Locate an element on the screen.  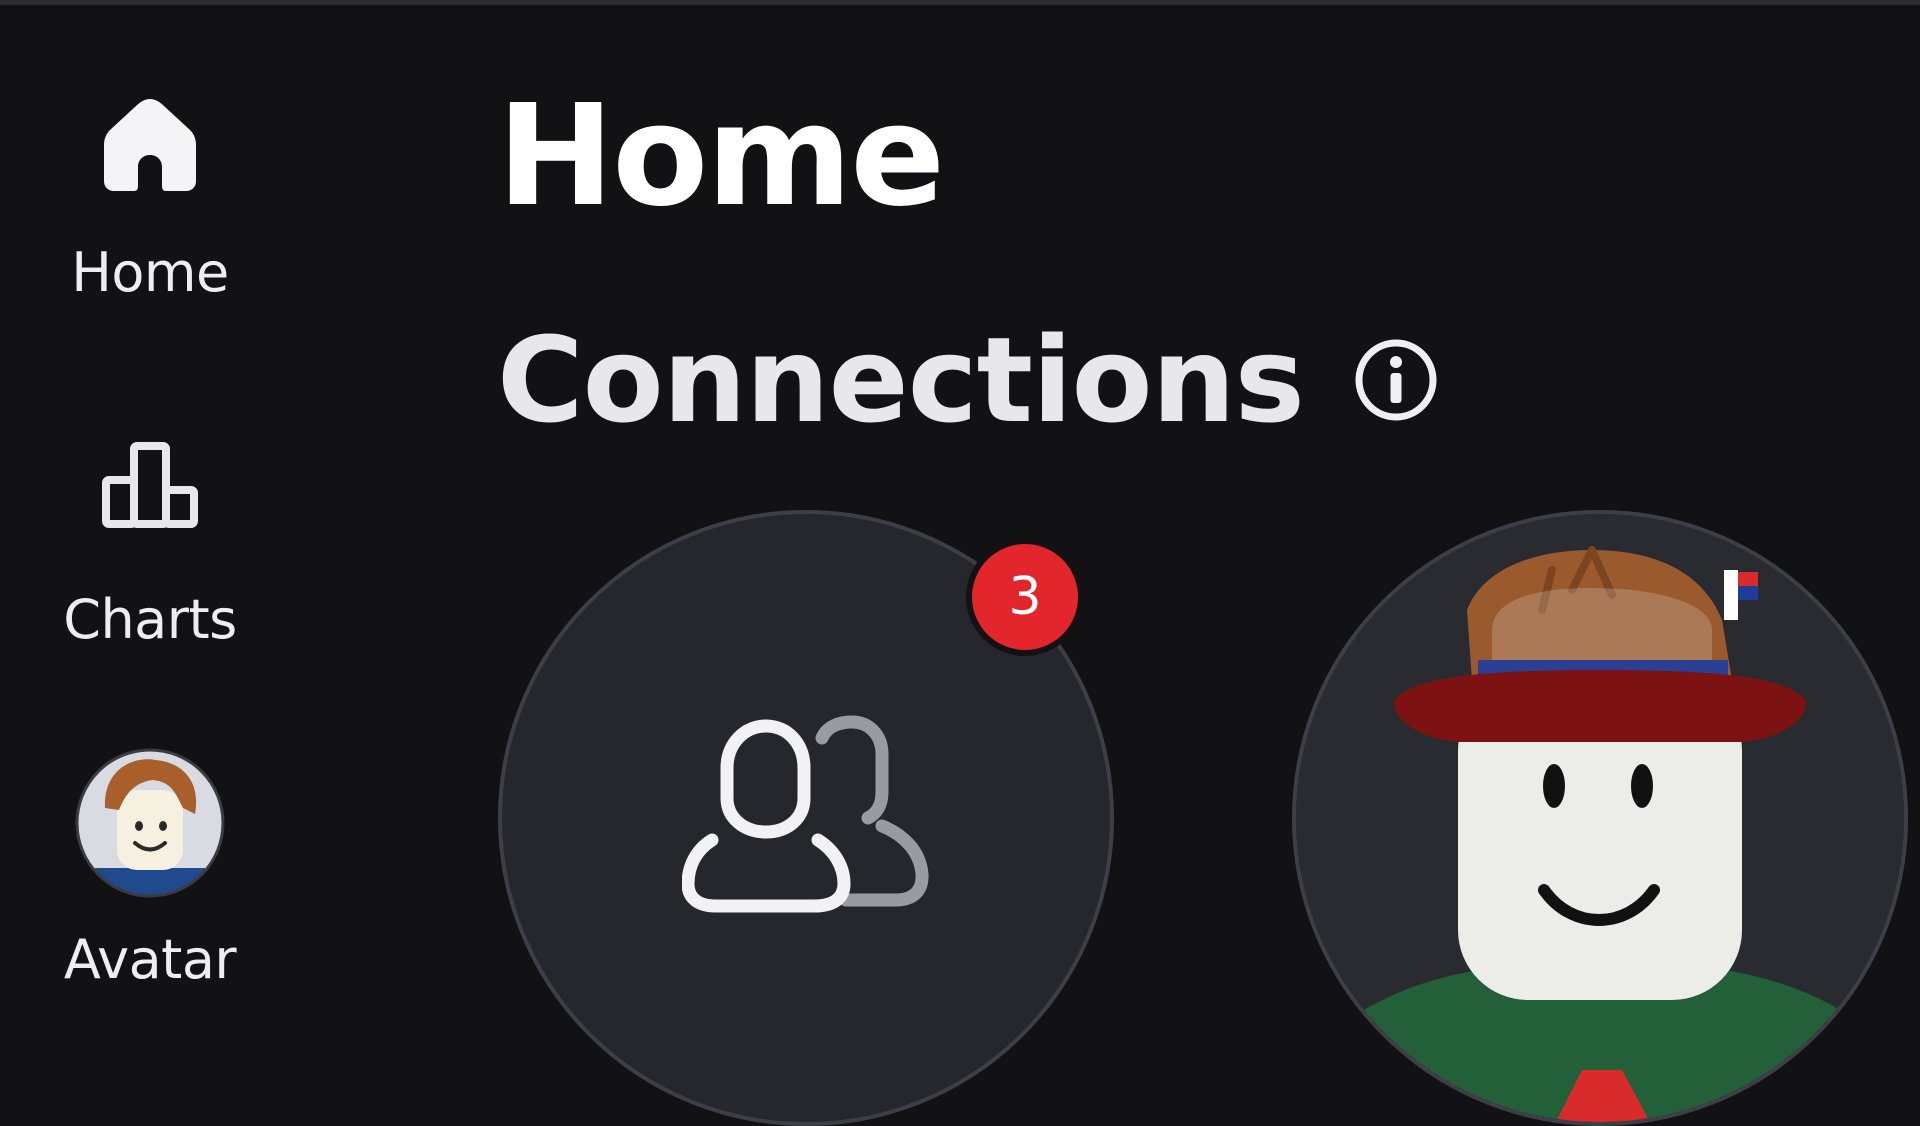
sidebar-item-label: Avatar is located at coordinates (150, 959).